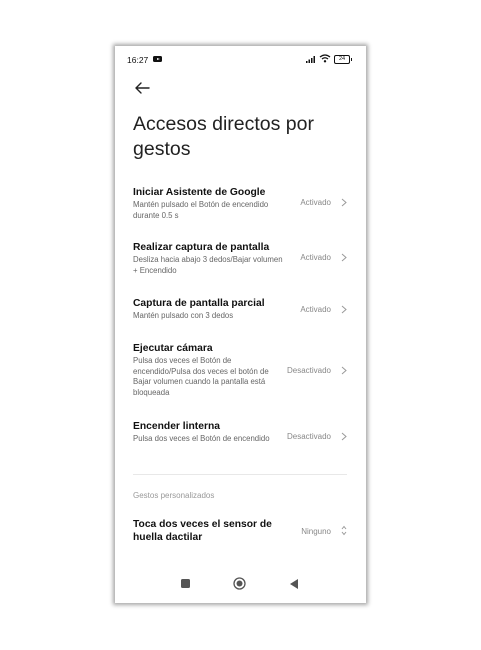 This screenshot has width=481, height=650. What do you see at coordinates (325, 58) in the screenshot?
I see `wifi-icon` at bounding box center [325, 58].